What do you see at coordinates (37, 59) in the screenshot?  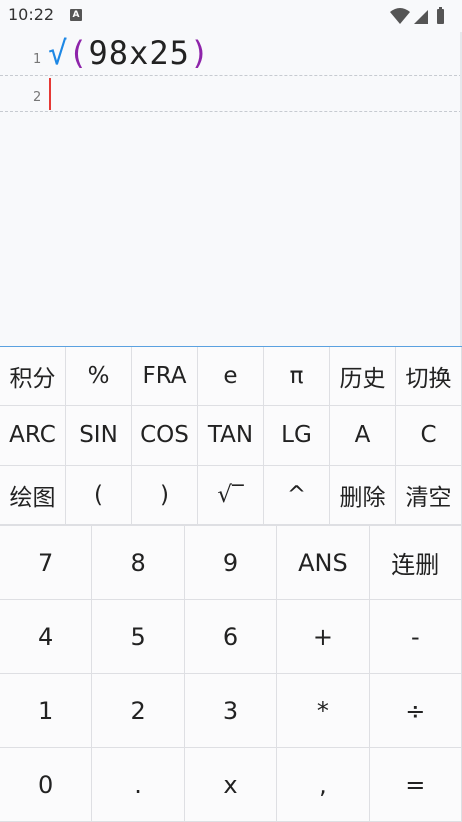 I see `line-number: 1` at bounding box center [37, 59].